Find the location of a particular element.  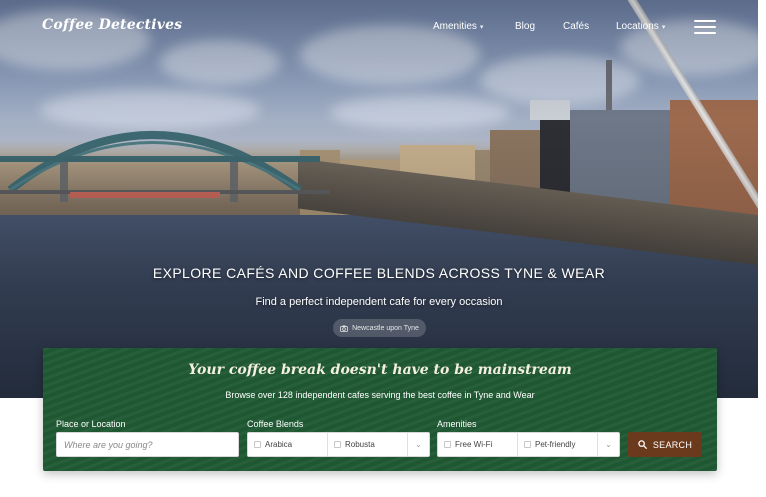

amenity-option-label: Free Wi-Fi is located at coordinates (474, 444).